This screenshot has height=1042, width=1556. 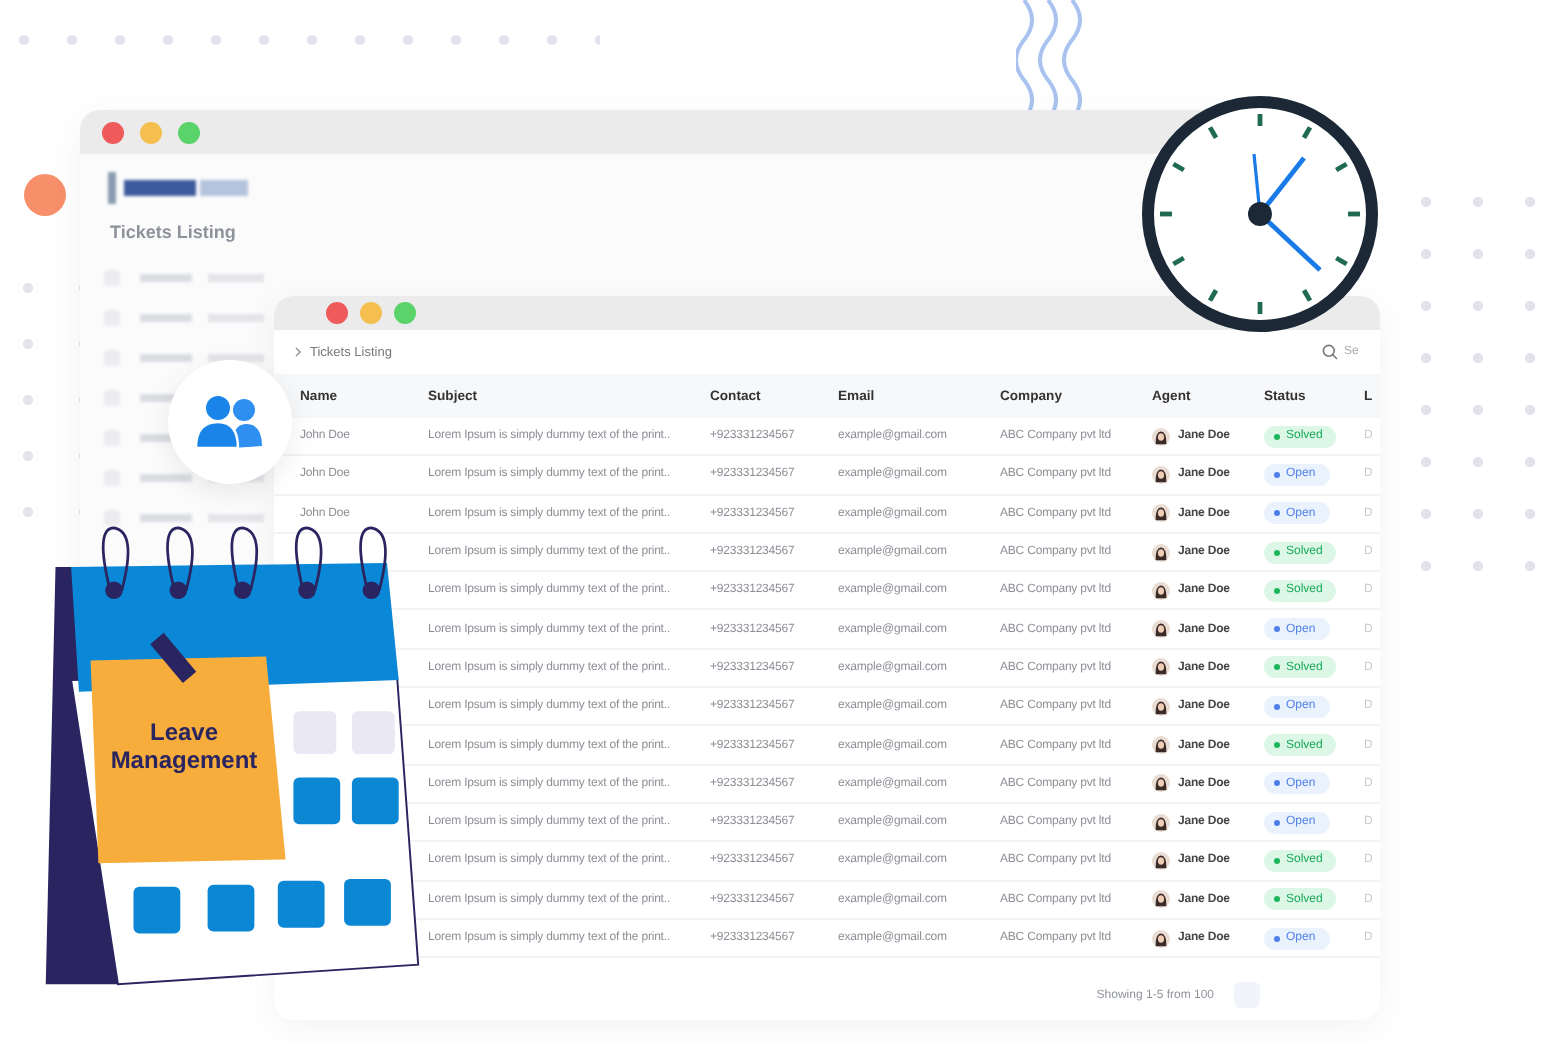 What do you see at coordinates (298, 352) in the screenshot?
I see `chevron-icon` at bounding box center [298, 352].